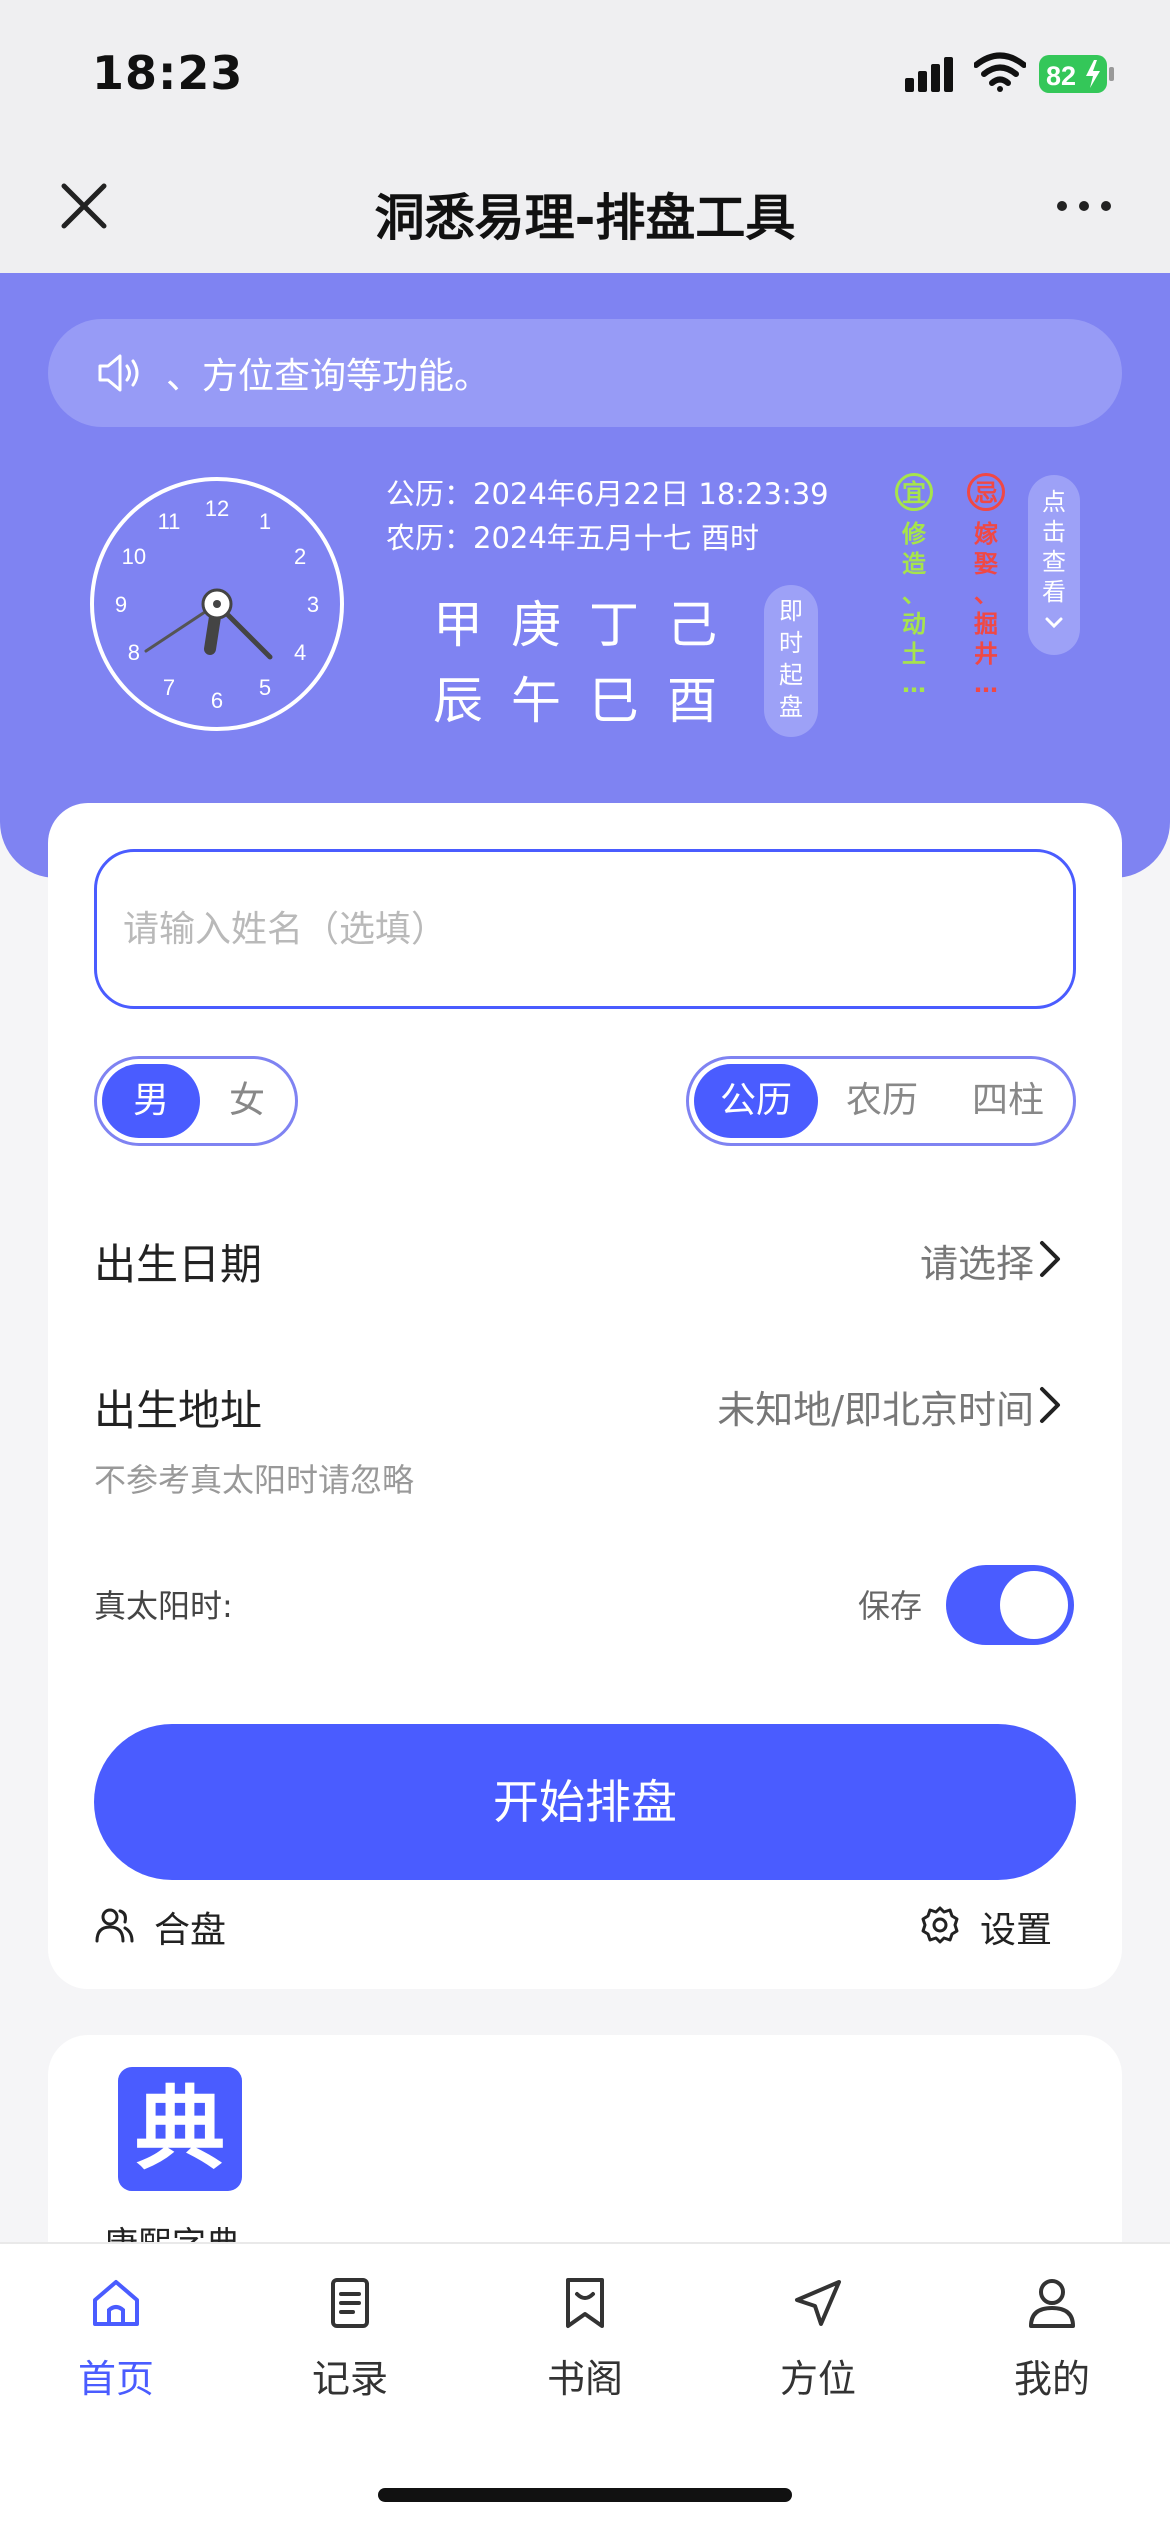  I want to click on tab-profile-label: 我的, so click(1051, 2379).